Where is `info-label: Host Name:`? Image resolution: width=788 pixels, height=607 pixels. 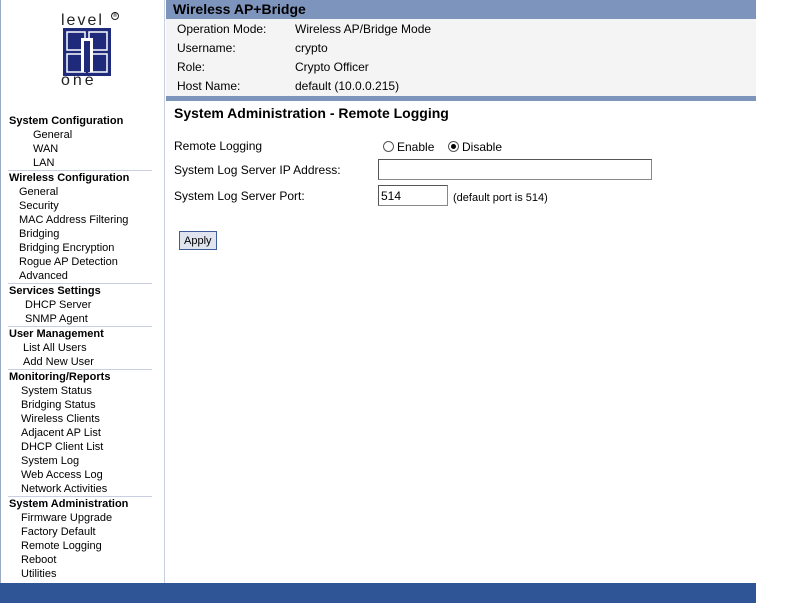
info-label: Host Name: is located at coordinates (209, 86).